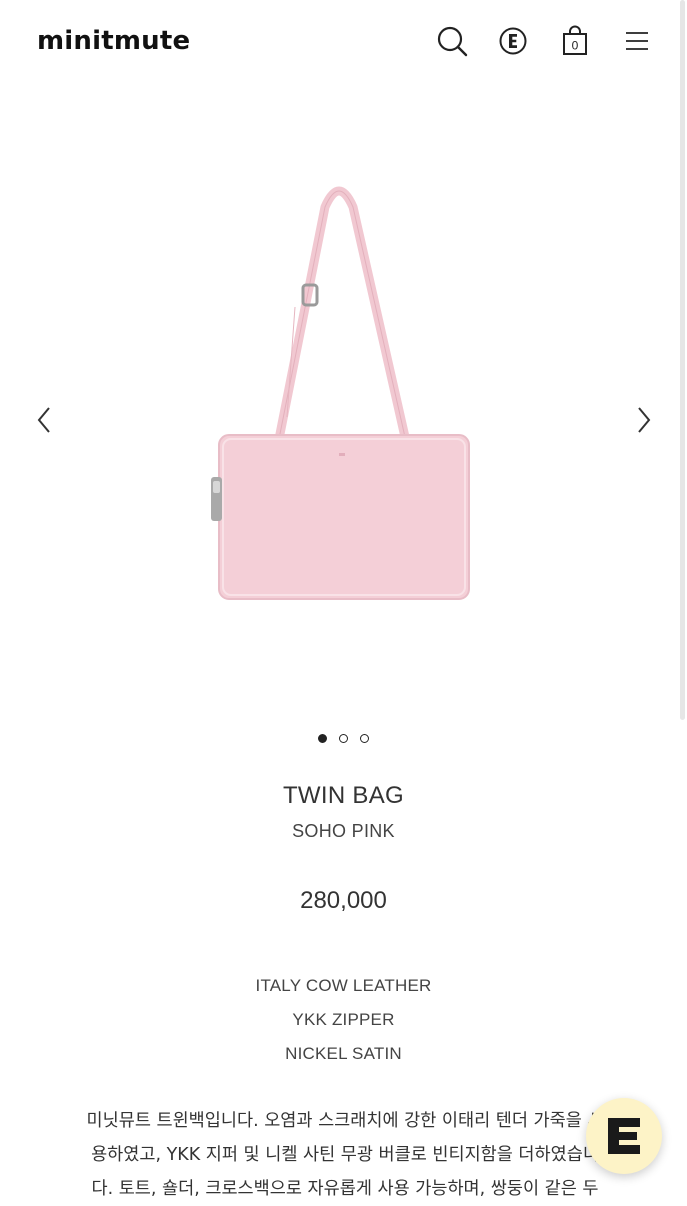  Describe the element at coordinates (637, 41) in the screenshot. I see `hamburger-menu-icon` at that location.